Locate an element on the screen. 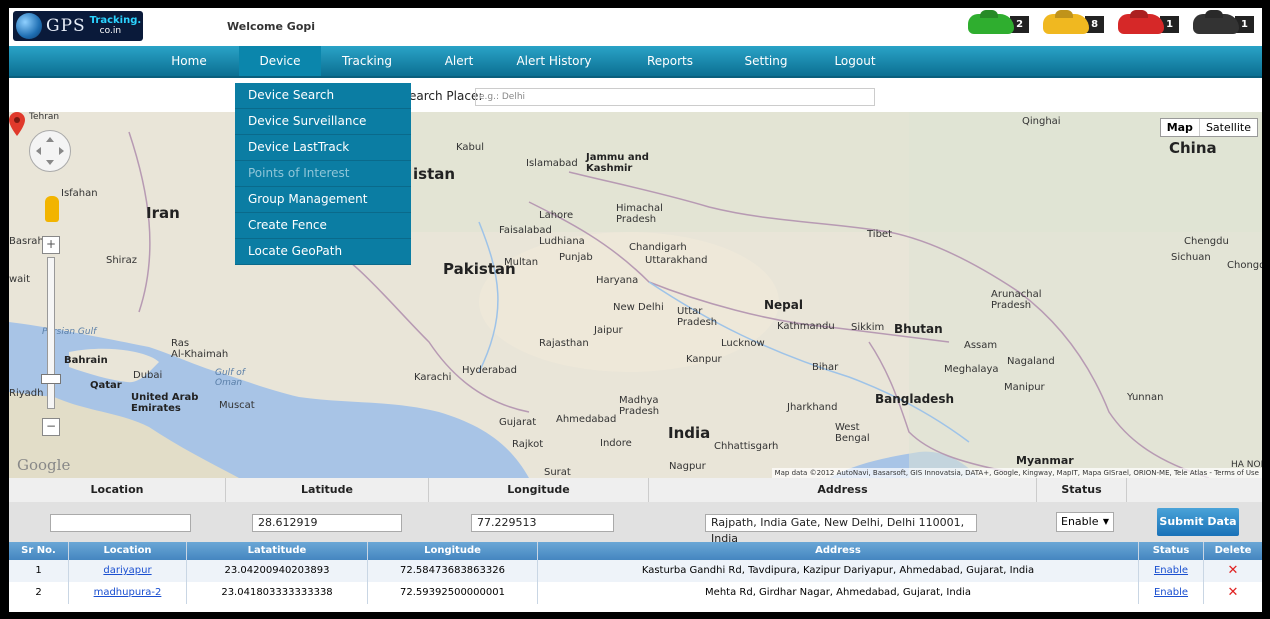 The width and height of the screenshot is (1270, 619). map-label: Ahmedabad is located at coordinates (586, 419).